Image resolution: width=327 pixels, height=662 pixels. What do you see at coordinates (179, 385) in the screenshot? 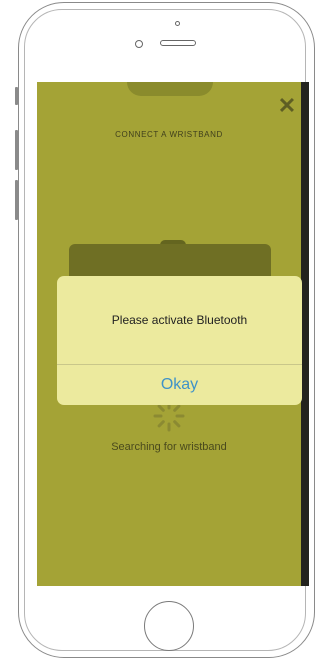
I see `okay-button: Okay` at bounding box center [179, 385].